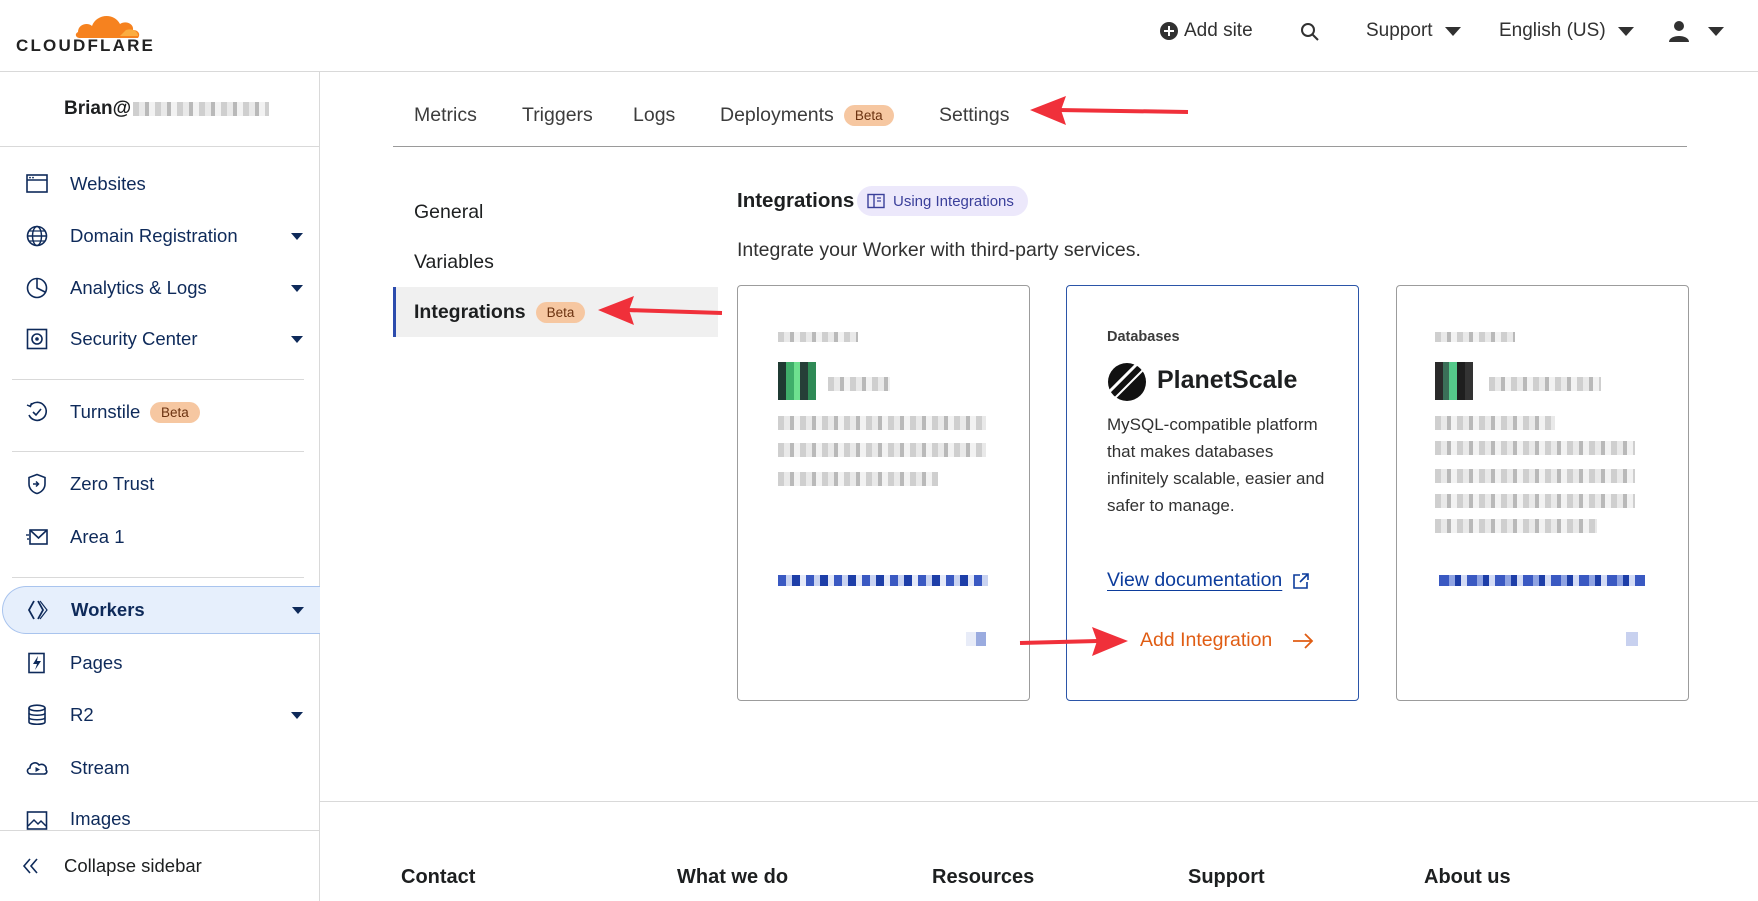 The height and width of the screenshot is (901, 1758). What do you see at coordinates (1301, 580) in the screenshot?
I see `external-link-icon` at bounding box center [1301, 580].